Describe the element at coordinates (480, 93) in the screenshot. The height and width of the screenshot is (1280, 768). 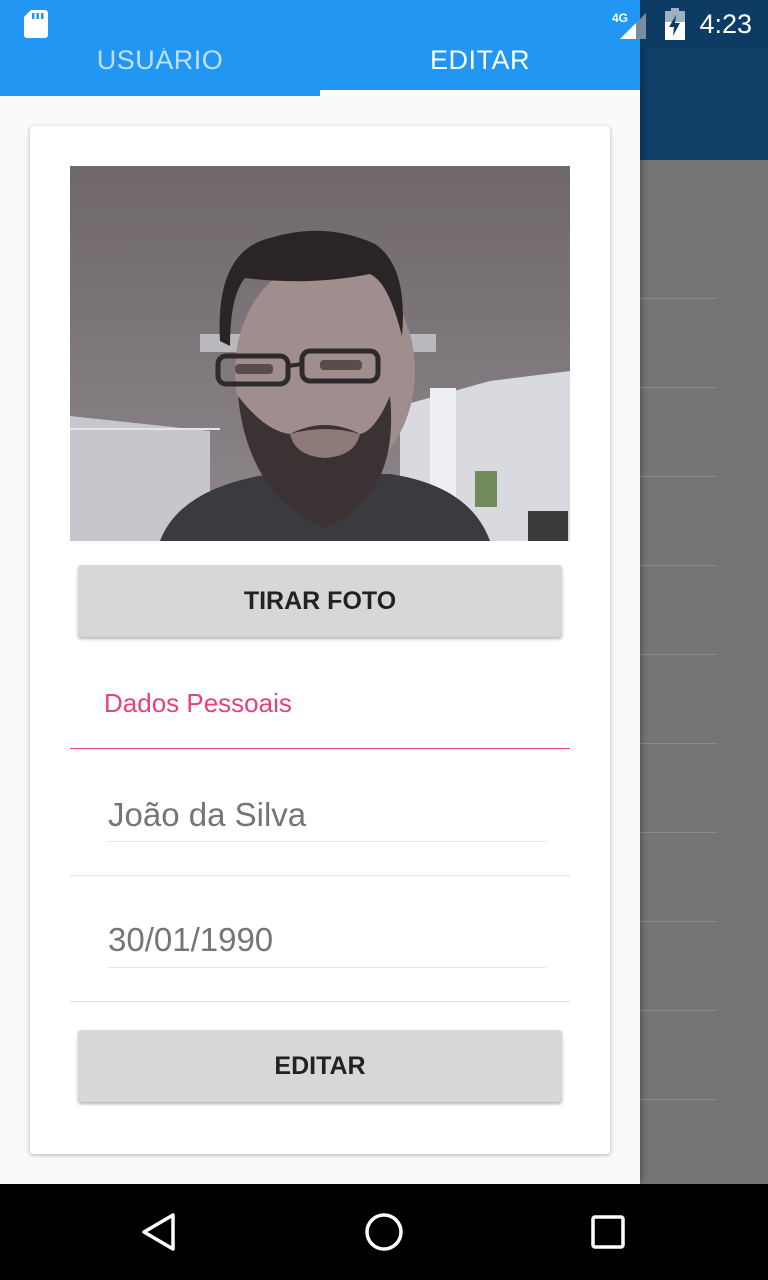
I see `active-tab-indicator` at that location.